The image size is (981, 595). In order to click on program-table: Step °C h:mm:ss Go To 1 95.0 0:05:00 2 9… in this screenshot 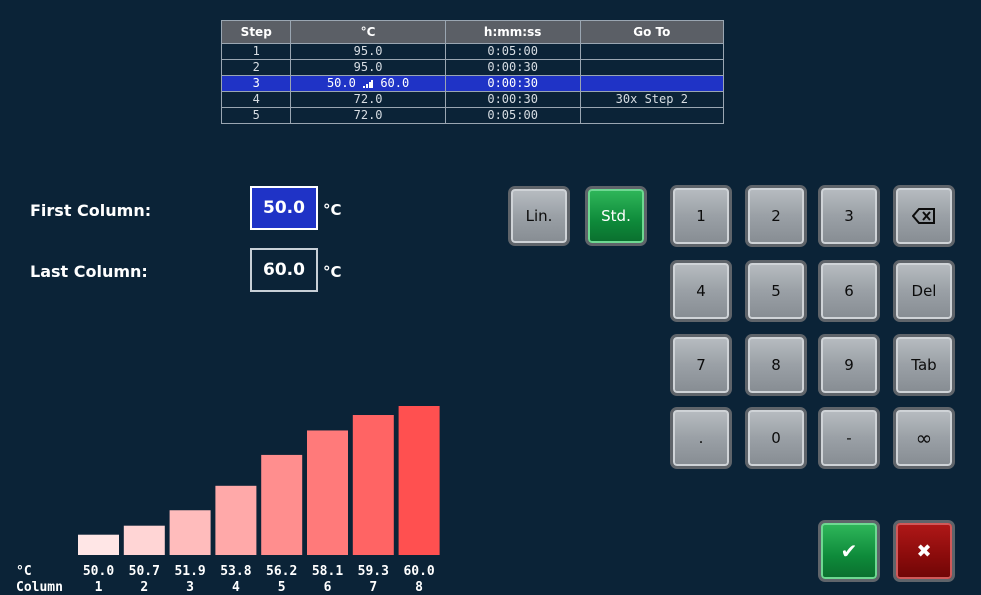, I will do `click(472, 72)`.